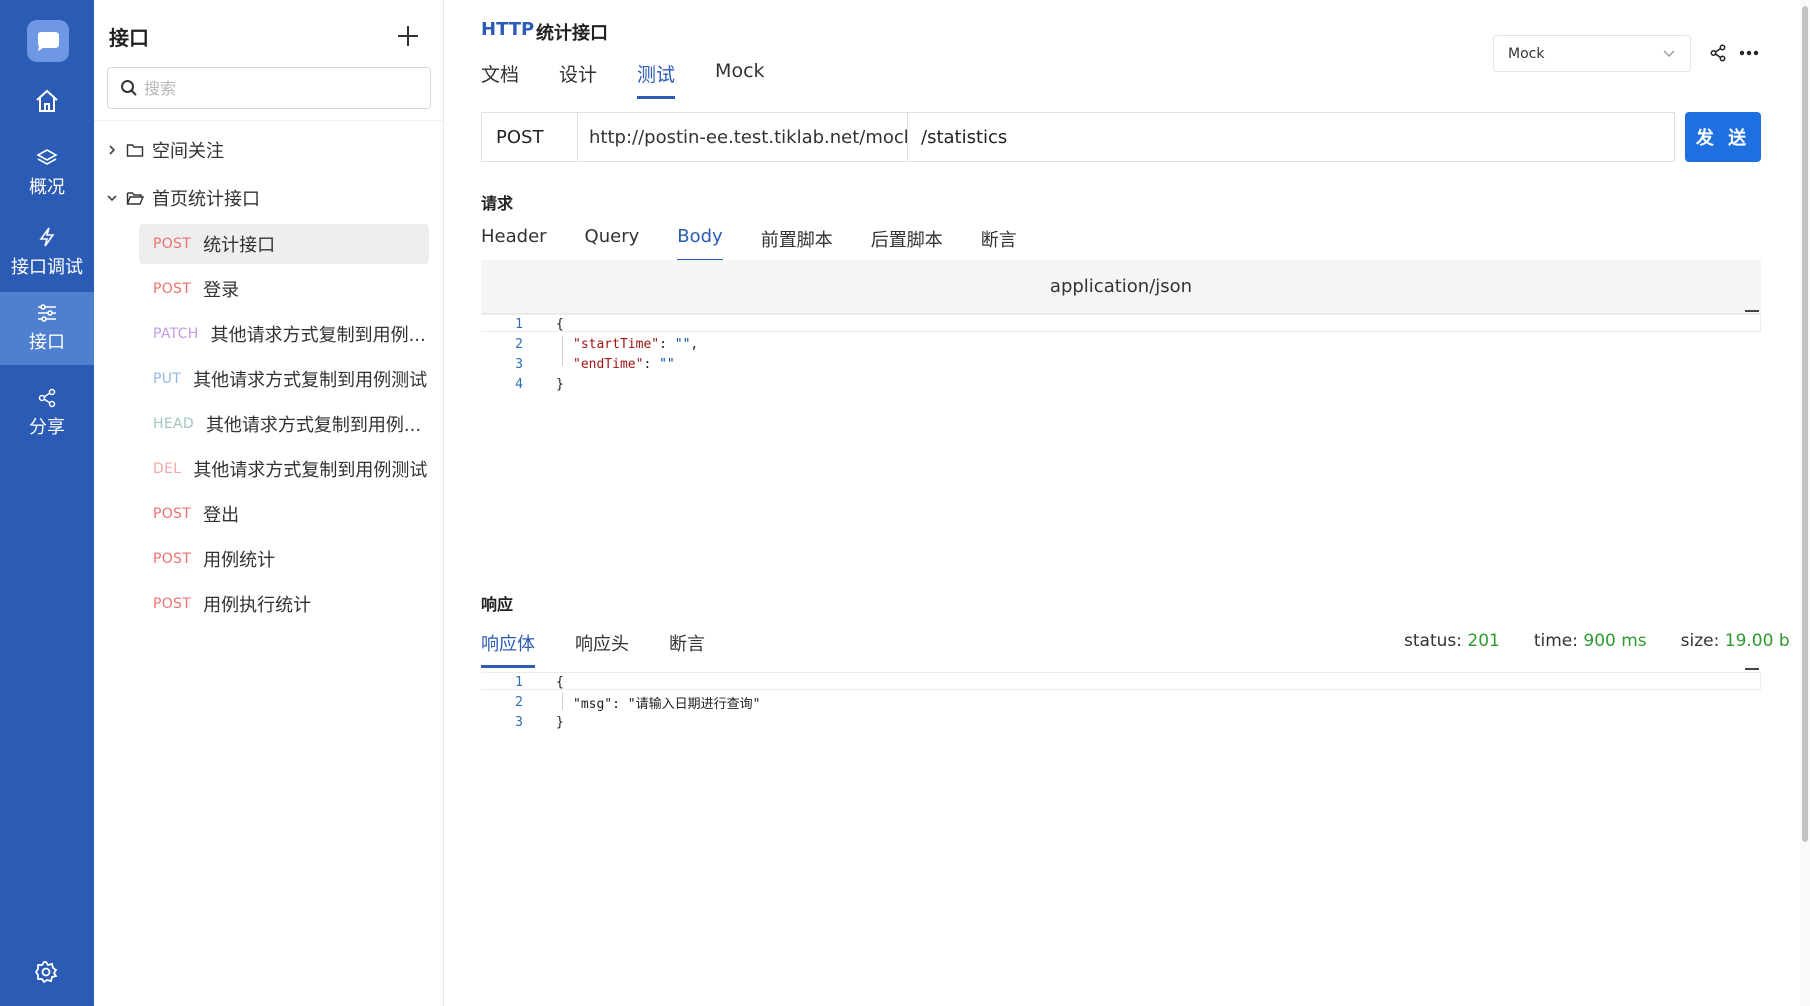 The width and height of the screenshot is (1810, 1006). I want to click on nav-share: 分享, so click(47, 413).